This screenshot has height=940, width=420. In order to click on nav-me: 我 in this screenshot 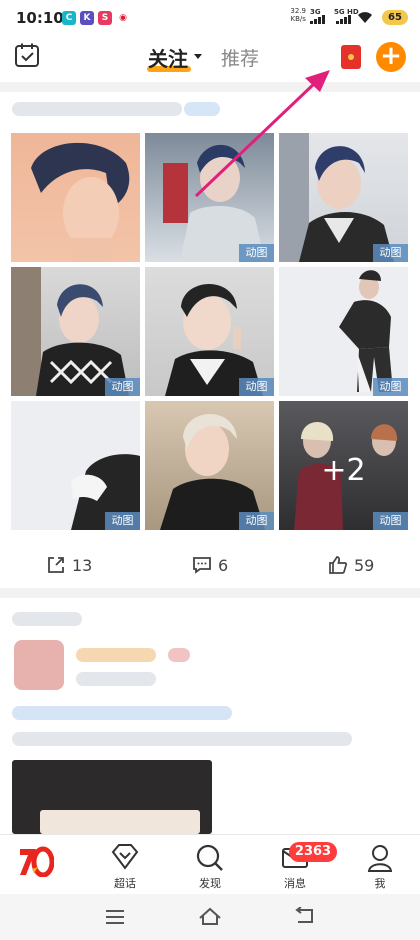, I will do `click(380, 866)`.